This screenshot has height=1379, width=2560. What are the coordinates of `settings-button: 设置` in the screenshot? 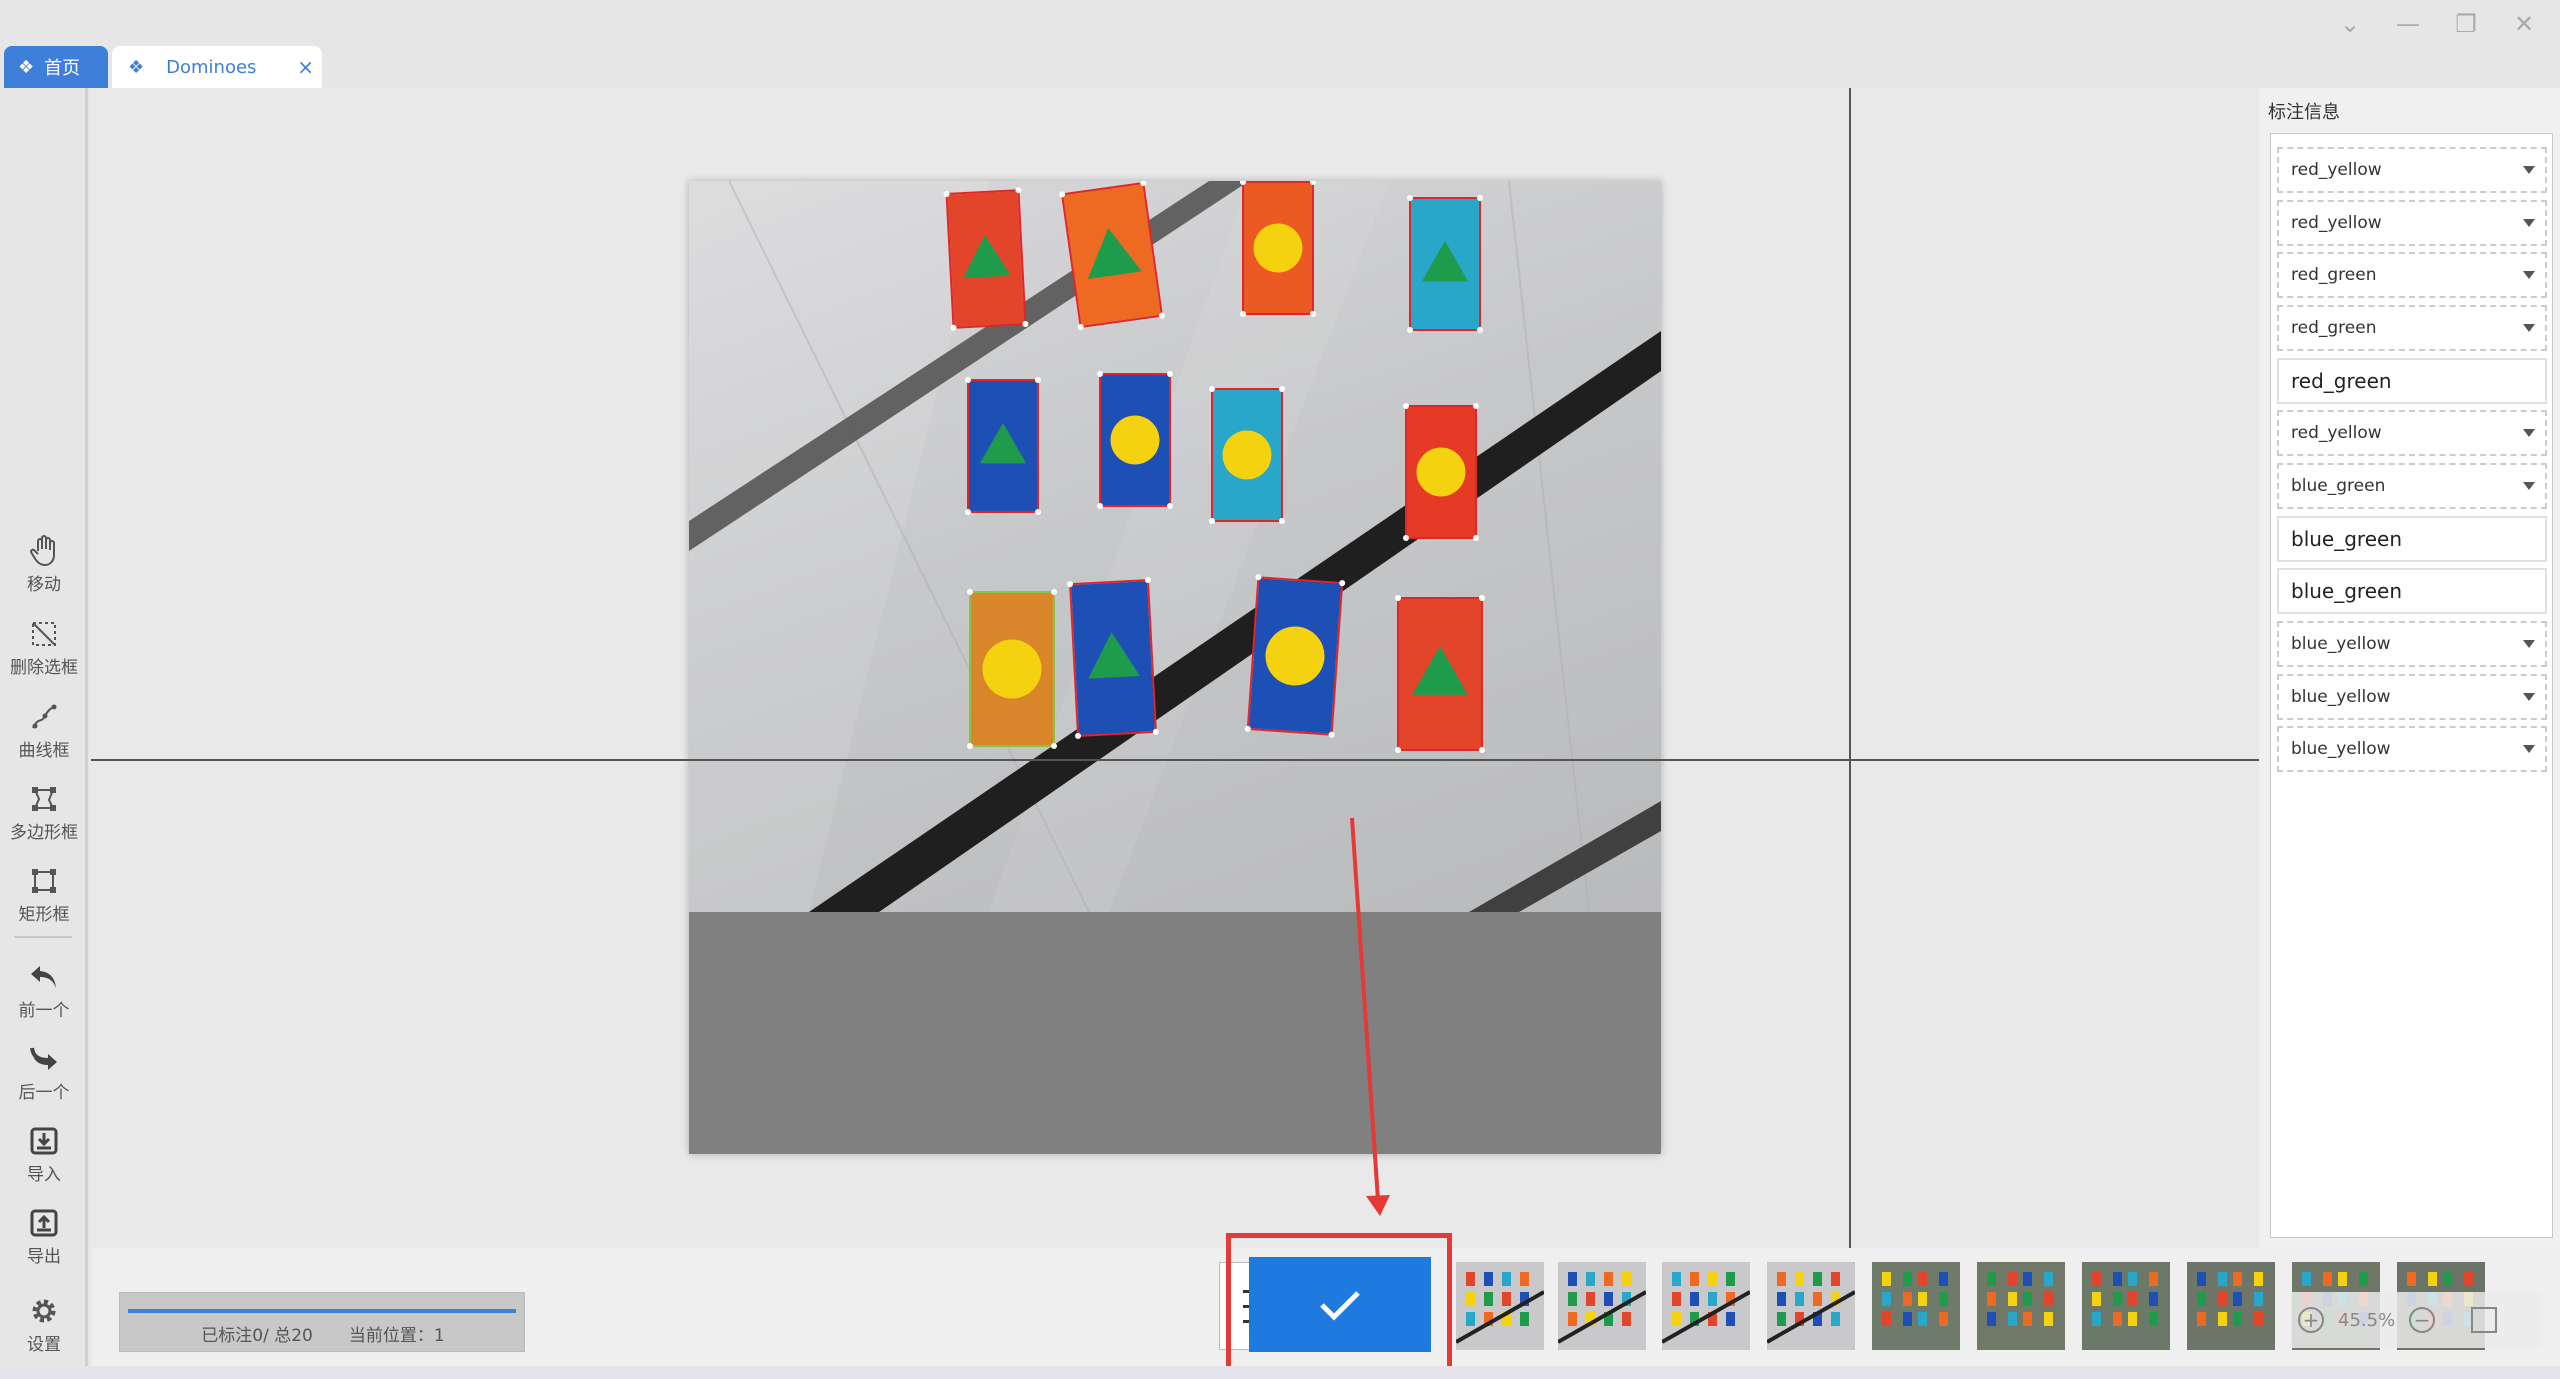 It's located at (44, 1324).